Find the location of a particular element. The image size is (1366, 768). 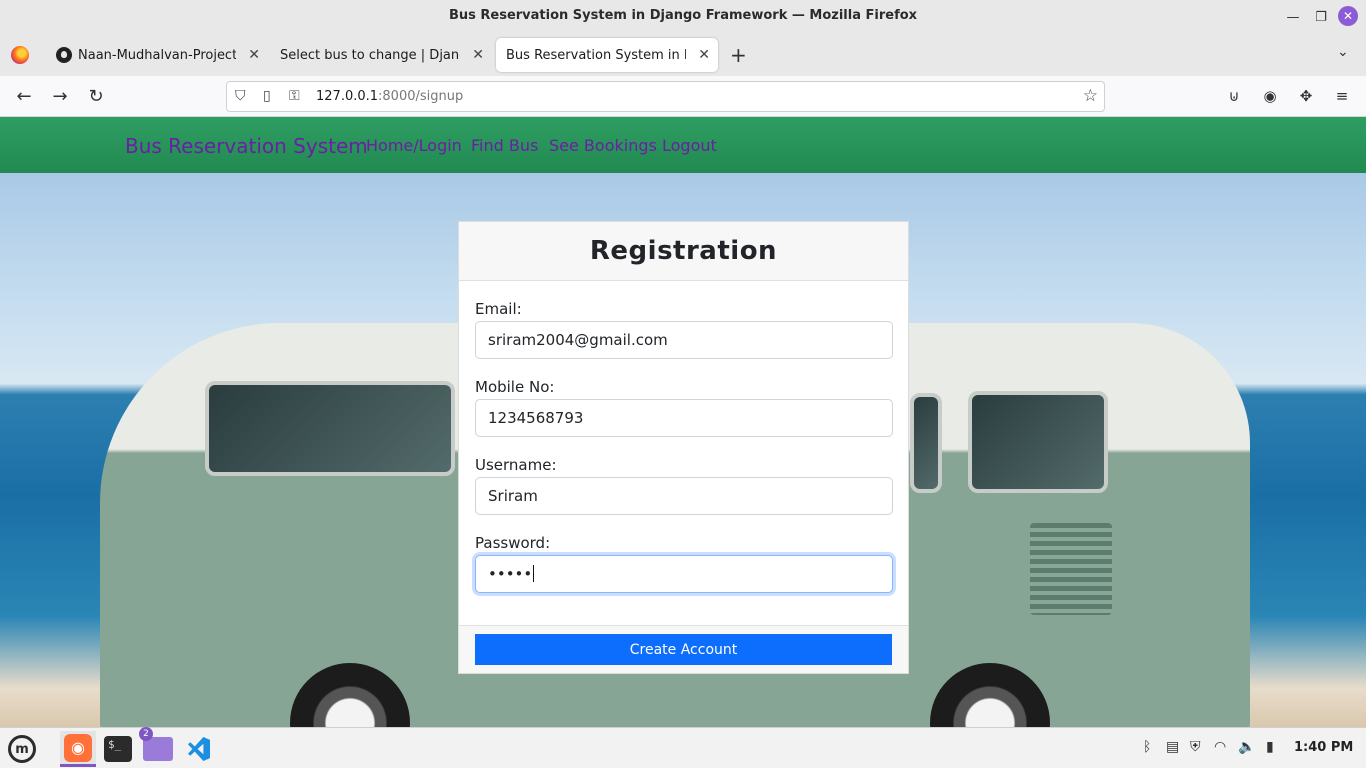

url-path: :8000/signup is located at coordinates (421, 96).